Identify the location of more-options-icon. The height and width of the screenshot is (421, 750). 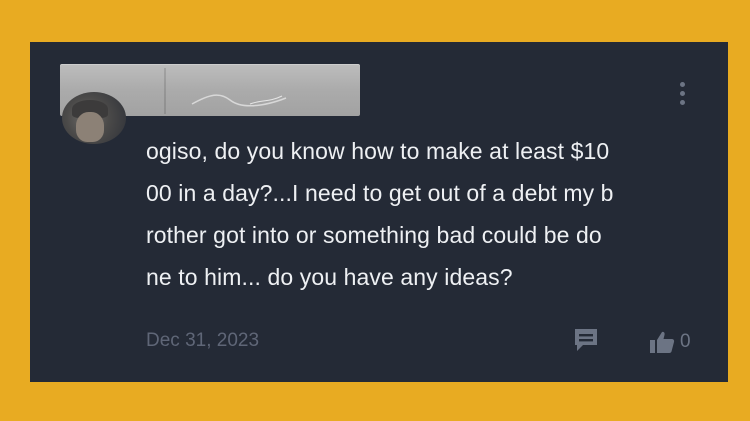
(682, 94).